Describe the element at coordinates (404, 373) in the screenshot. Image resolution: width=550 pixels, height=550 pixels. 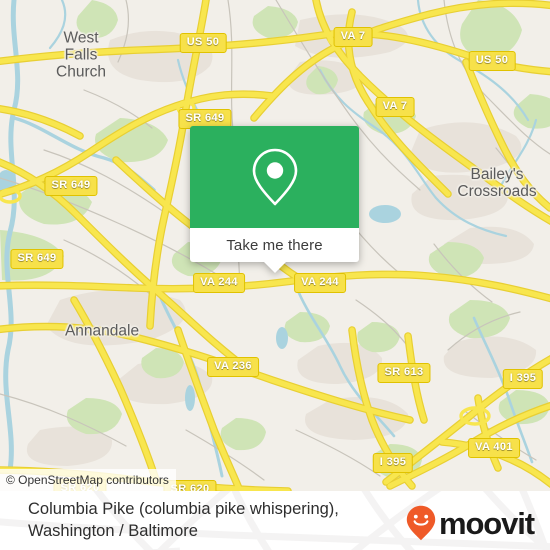
I see `highway-shield: SR 613` at that location.